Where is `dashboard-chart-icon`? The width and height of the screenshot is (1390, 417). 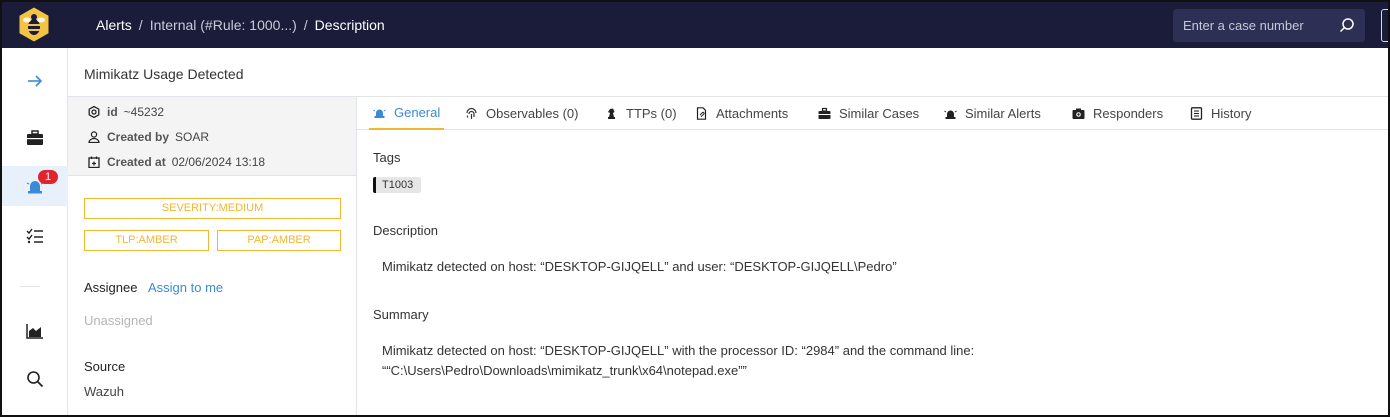
dashboard-chart-icon is located at coordinates (34, 331).